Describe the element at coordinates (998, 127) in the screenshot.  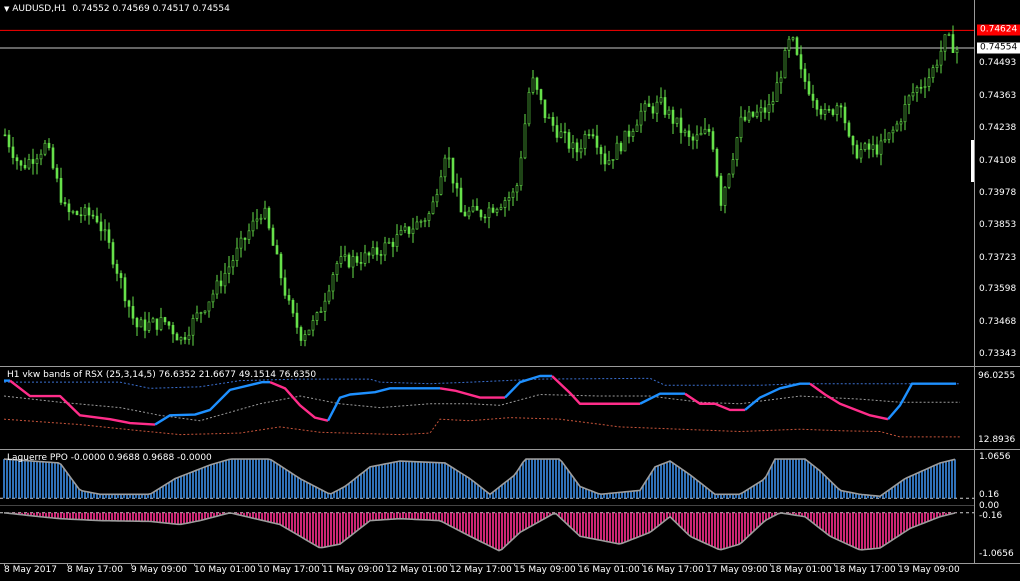
I see `price-tick-label: 0.74238` at that location.